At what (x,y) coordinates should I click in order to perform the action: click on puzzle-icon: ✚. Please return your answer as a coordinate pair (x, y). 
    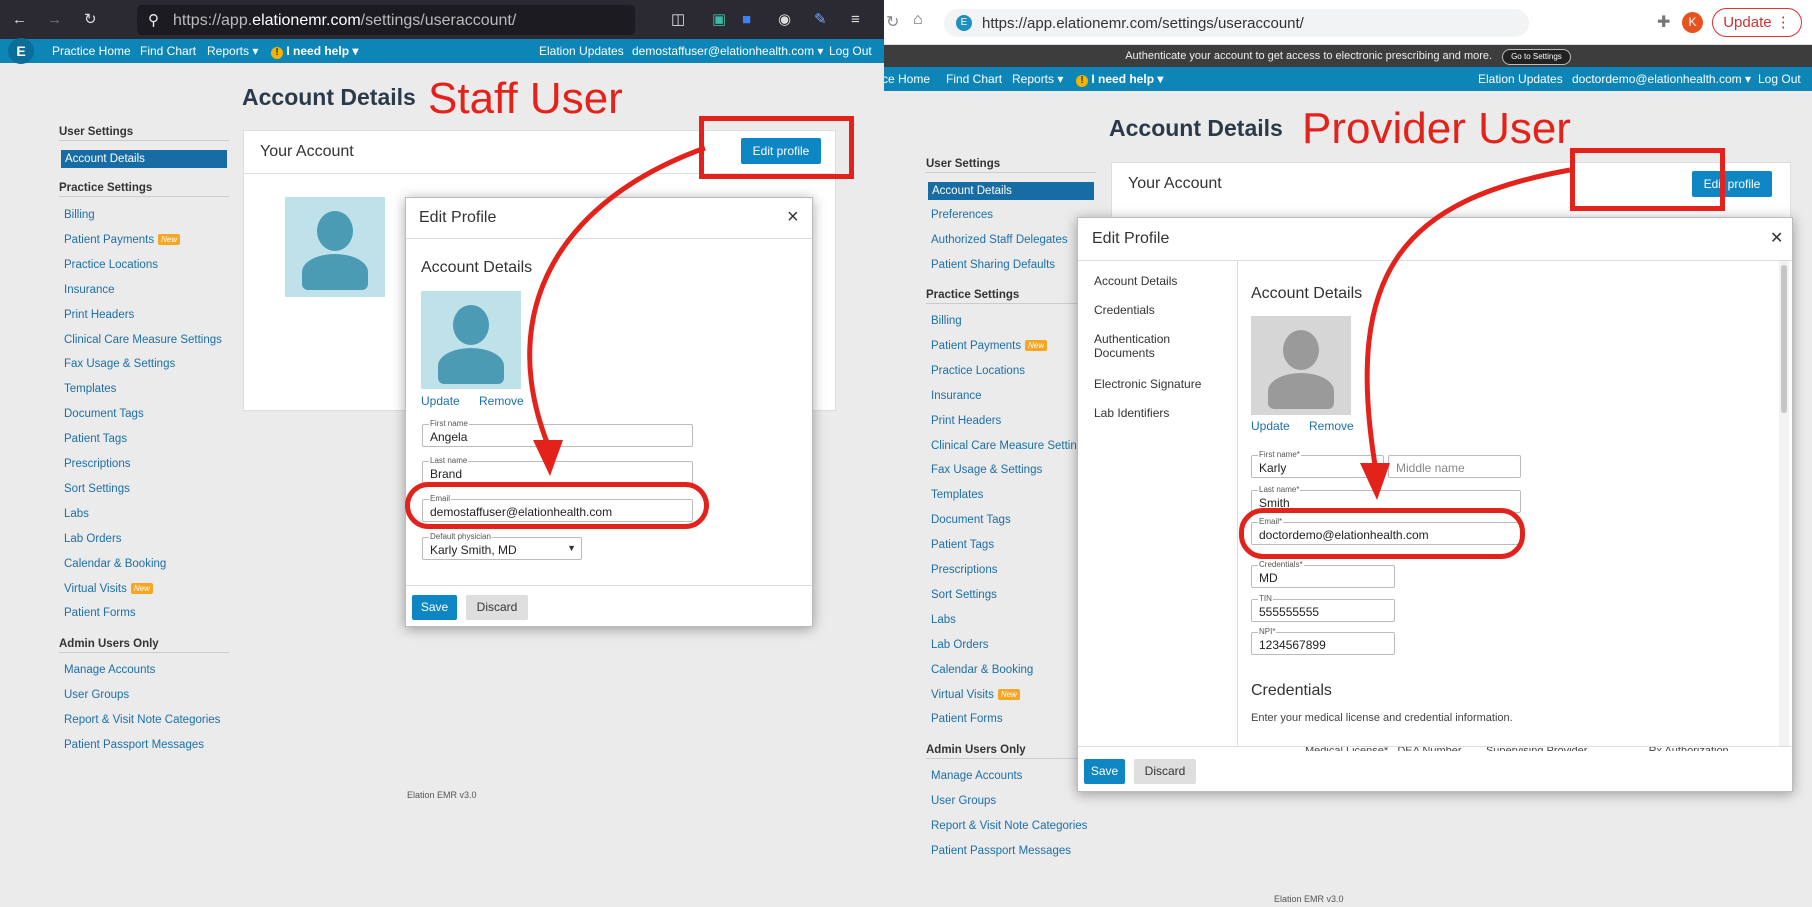
    Looking at the image, I should click on (1663, 22).